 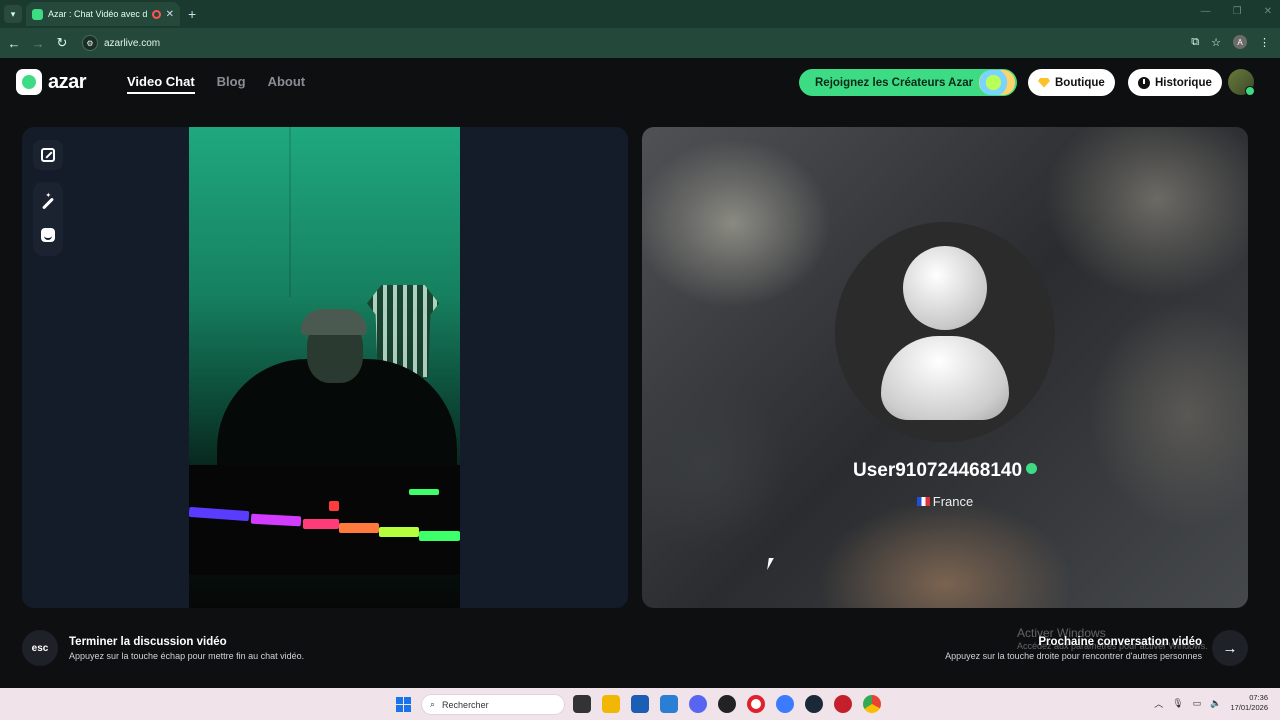 I want to click on forward-icon: →, so click(x=38, y=43).